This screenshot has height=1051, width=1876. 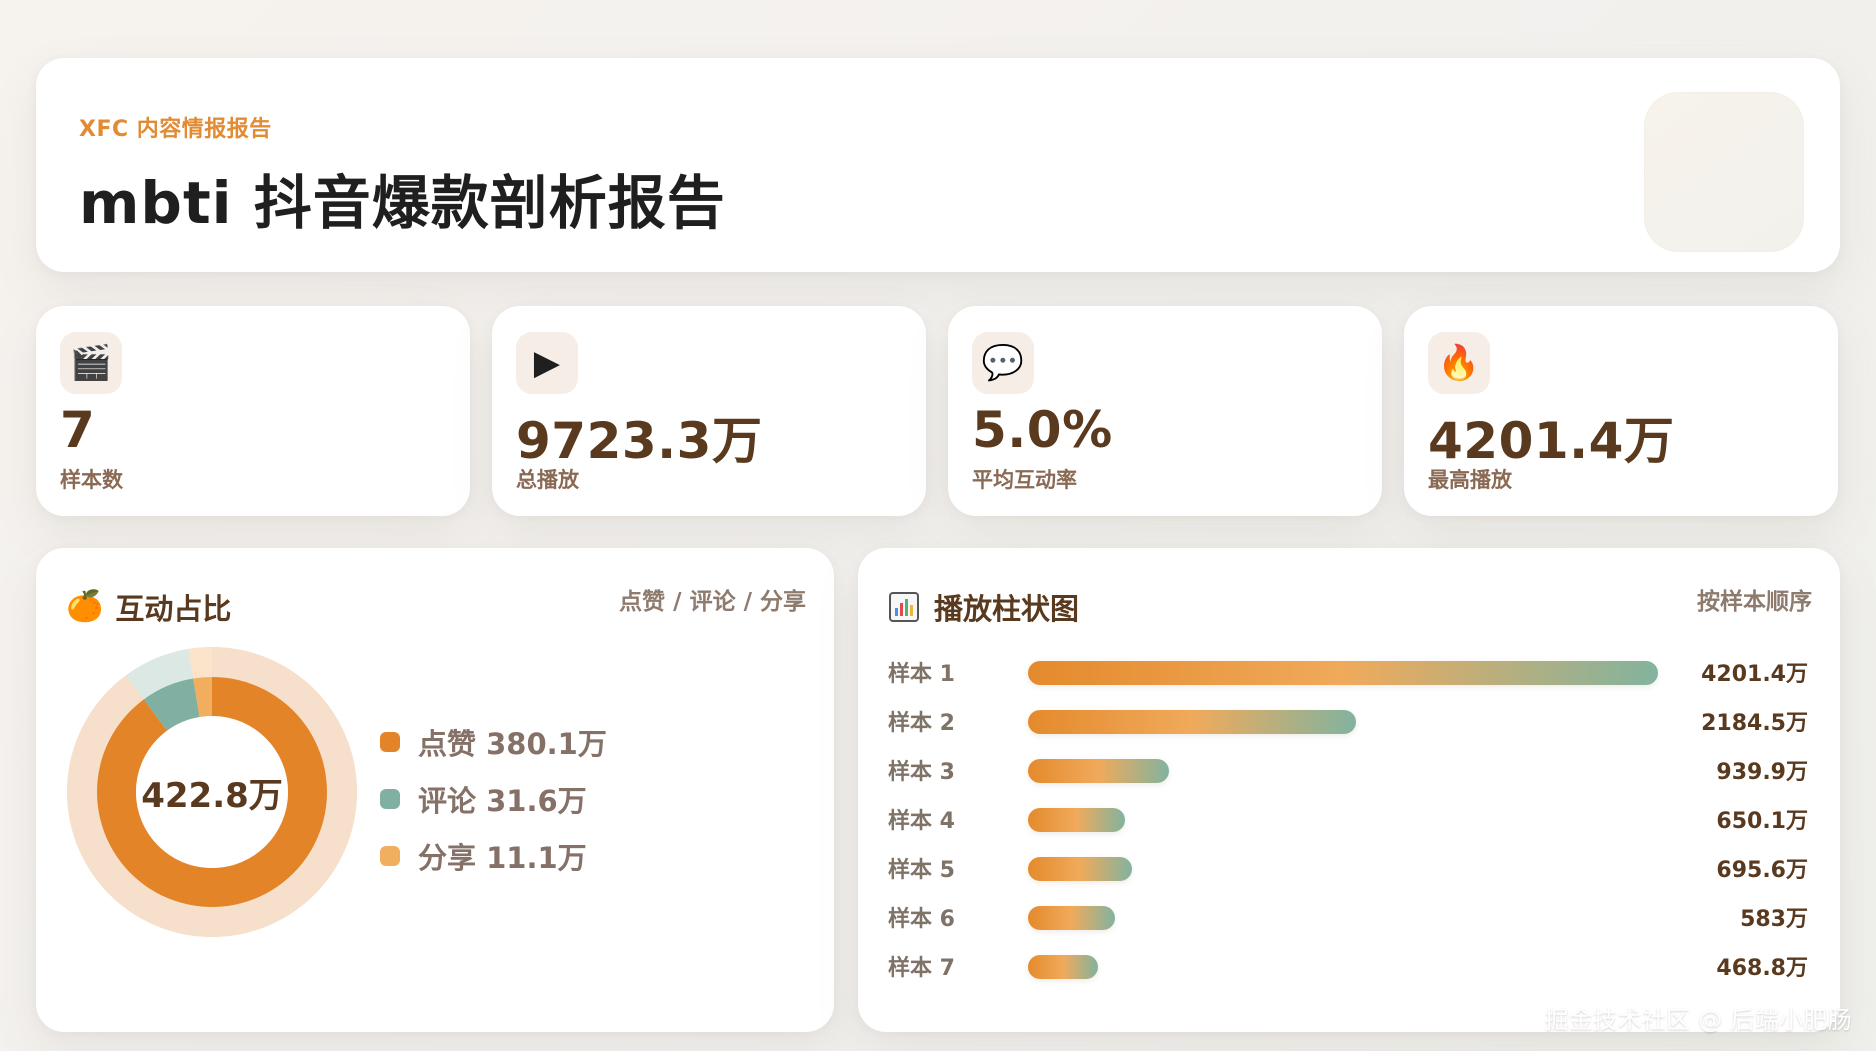 I want to click on chat-icon: 💬, so click(x=1003, y=363).